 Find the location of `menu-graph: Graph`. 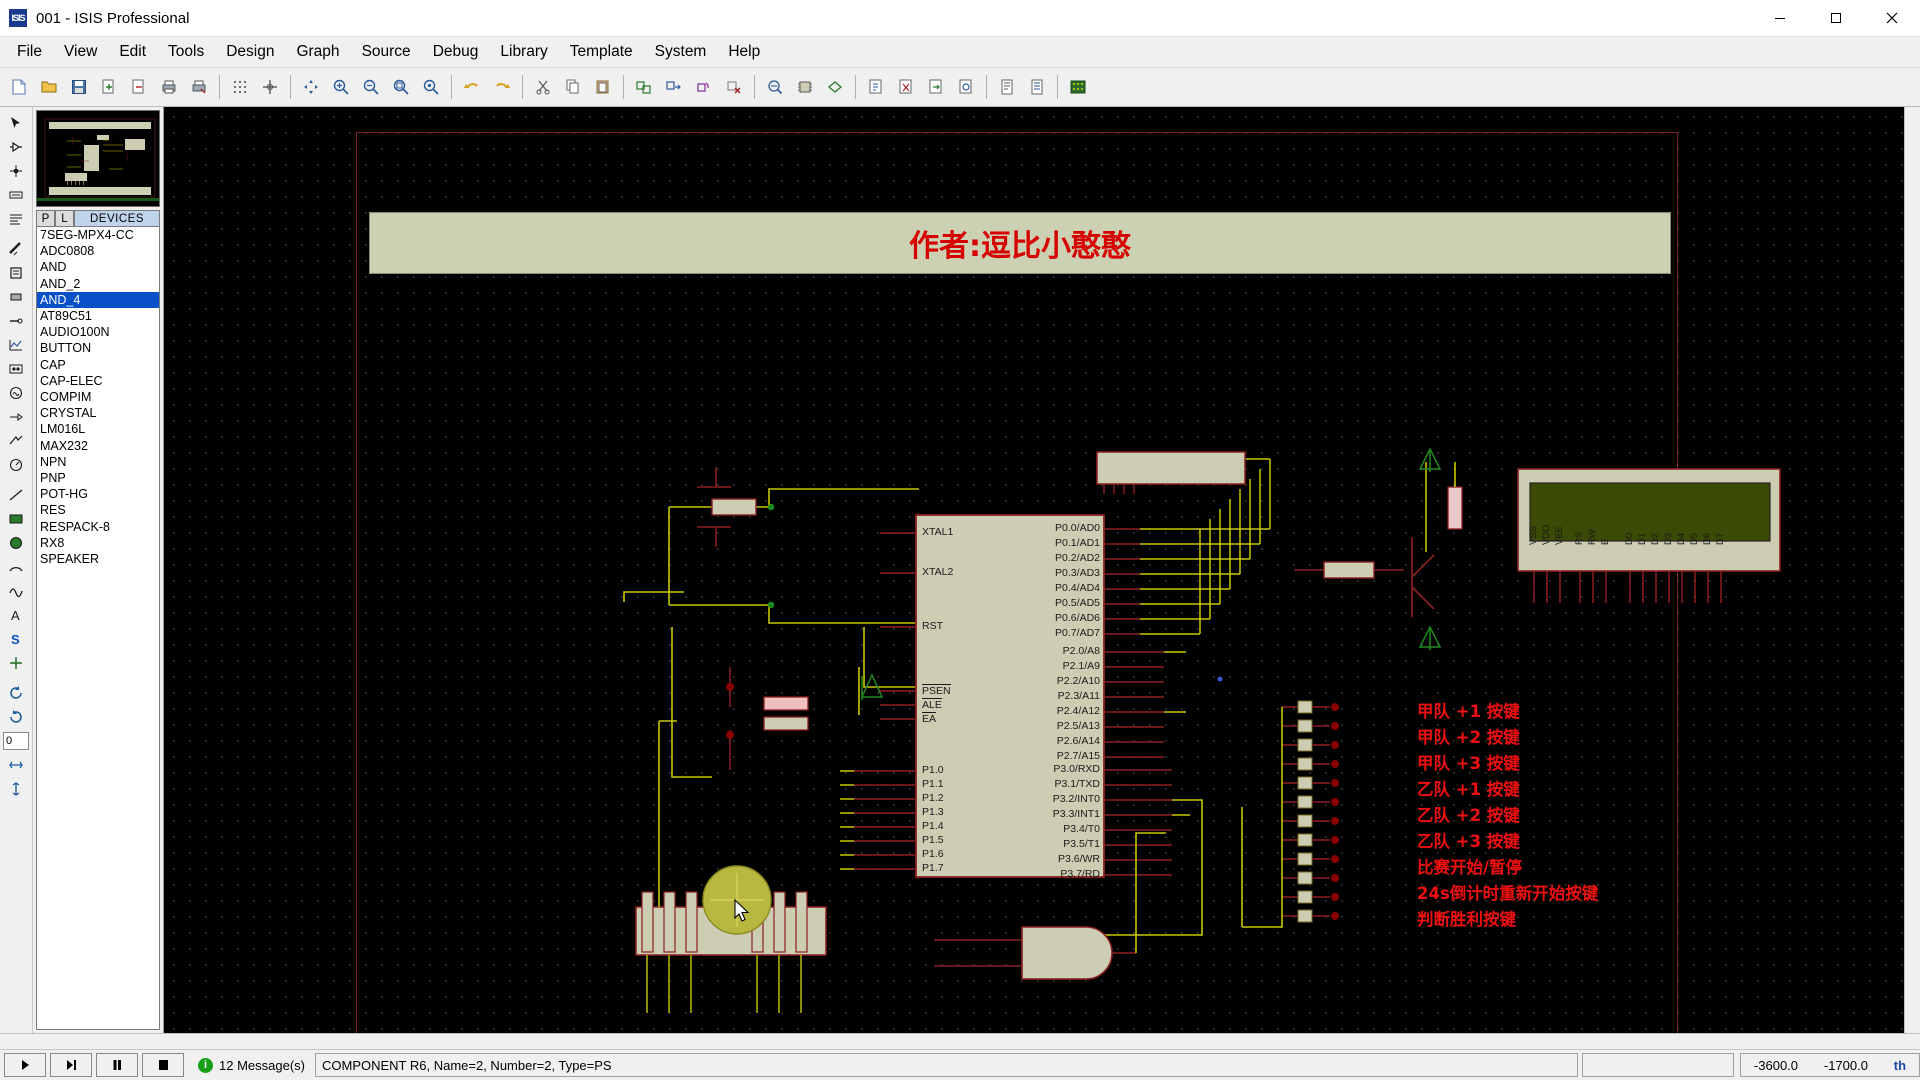

menu-graph: Graph is located at coordinates (317, 52).